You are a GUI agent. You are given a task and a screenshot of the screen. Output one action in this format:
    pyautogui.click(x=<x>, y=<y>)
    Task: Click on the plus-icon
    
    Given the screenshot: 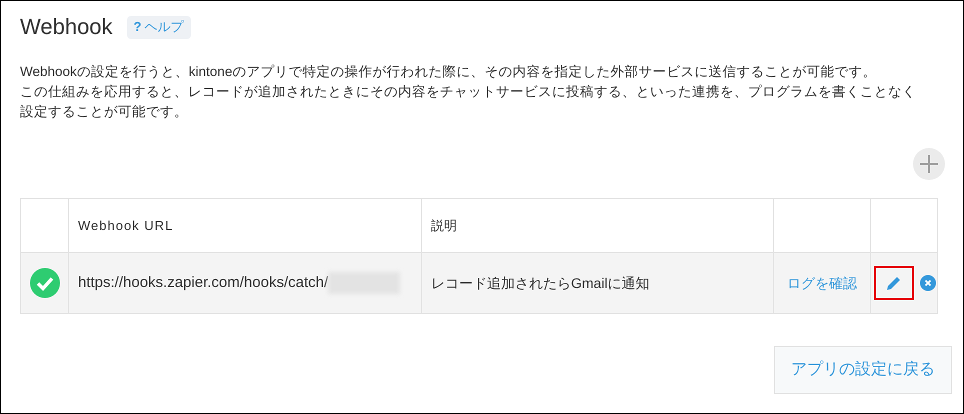 What is the action you would take?
    pyautogui.click(x=929, y=164)
    